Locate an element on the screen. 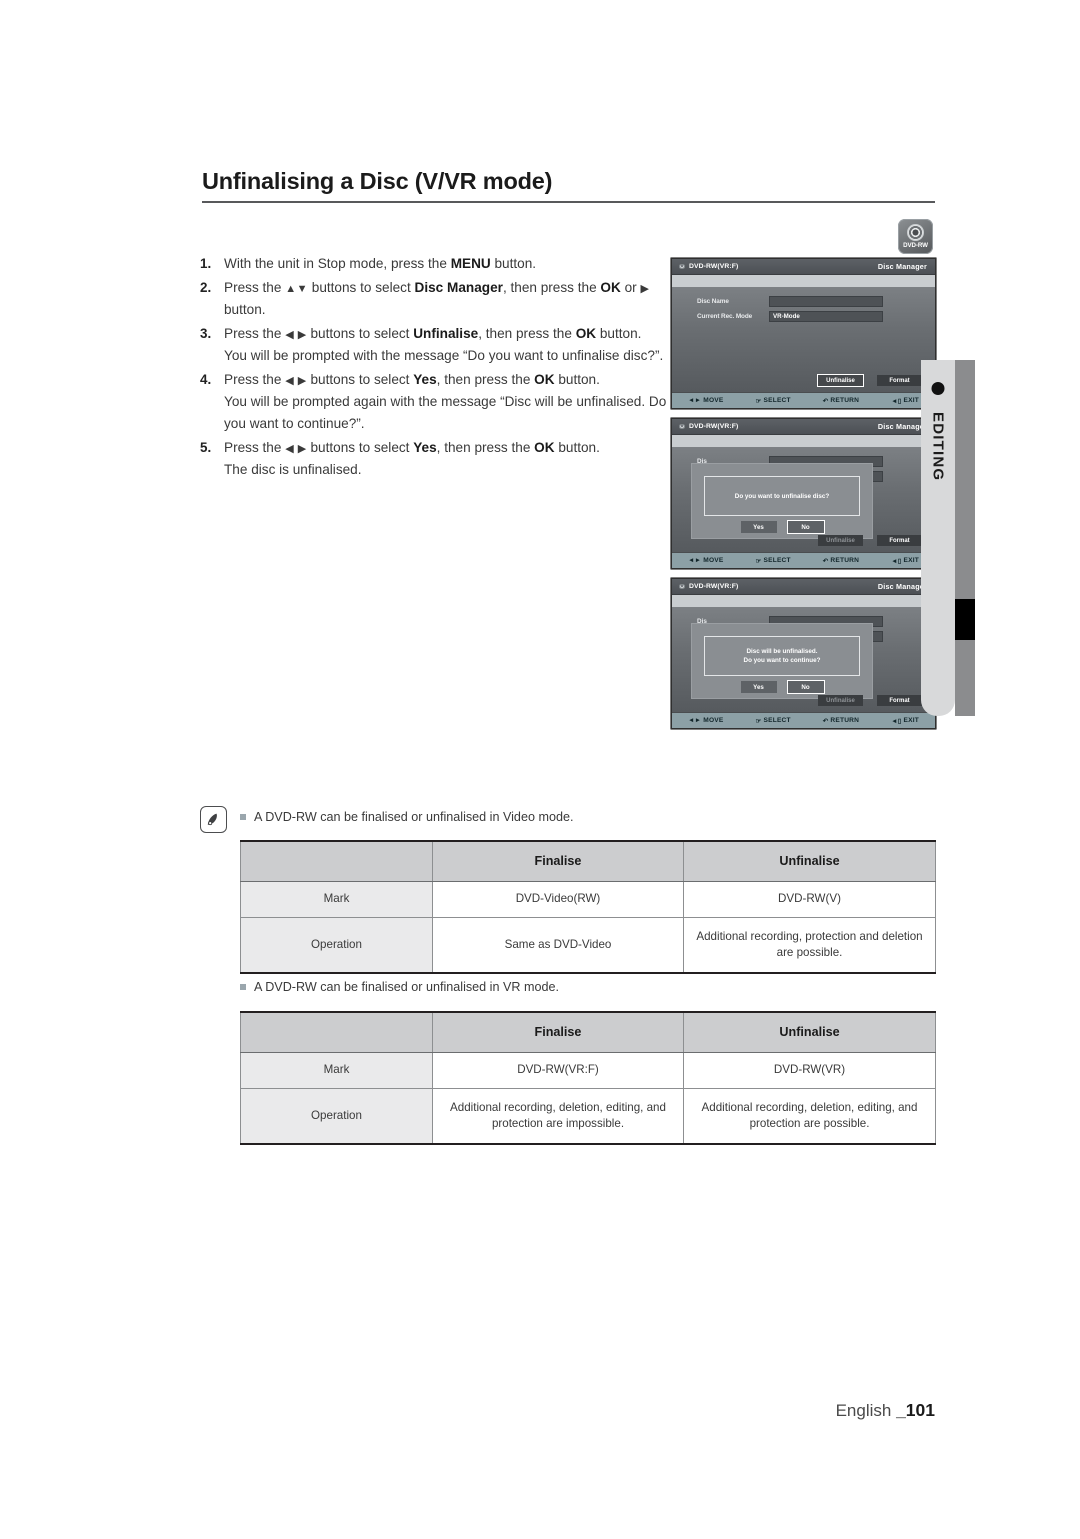 The width and height of the screenshot is (1080, 1539). move-arrows-icon: ◄► is located at coordinates (695, 720).